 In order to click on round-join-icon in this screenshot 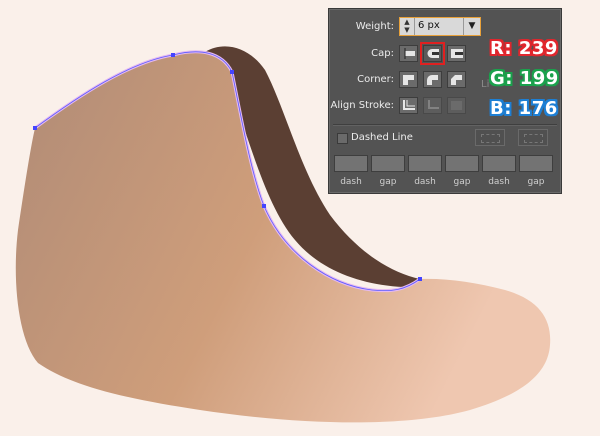, I will do `click(432, 80)`.